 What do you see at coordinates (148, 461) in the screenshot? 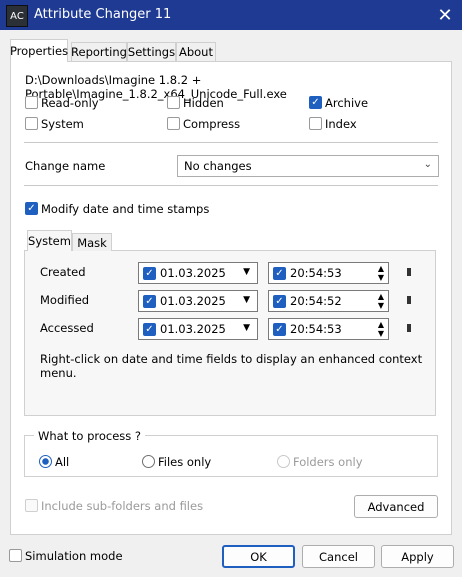
I see `radio-files-only` at bounding box center [148, 461].